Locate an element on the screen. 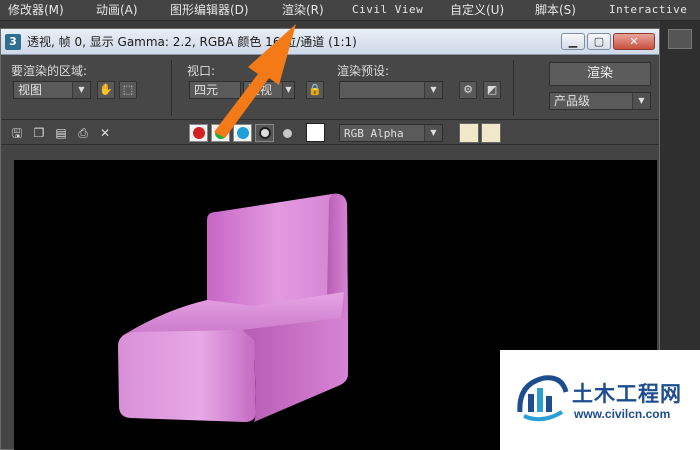 The width and height of the screenshot is (700, 450). watermark: 土木工程网 www.civilcn.com is located at coordinates (600, 400).